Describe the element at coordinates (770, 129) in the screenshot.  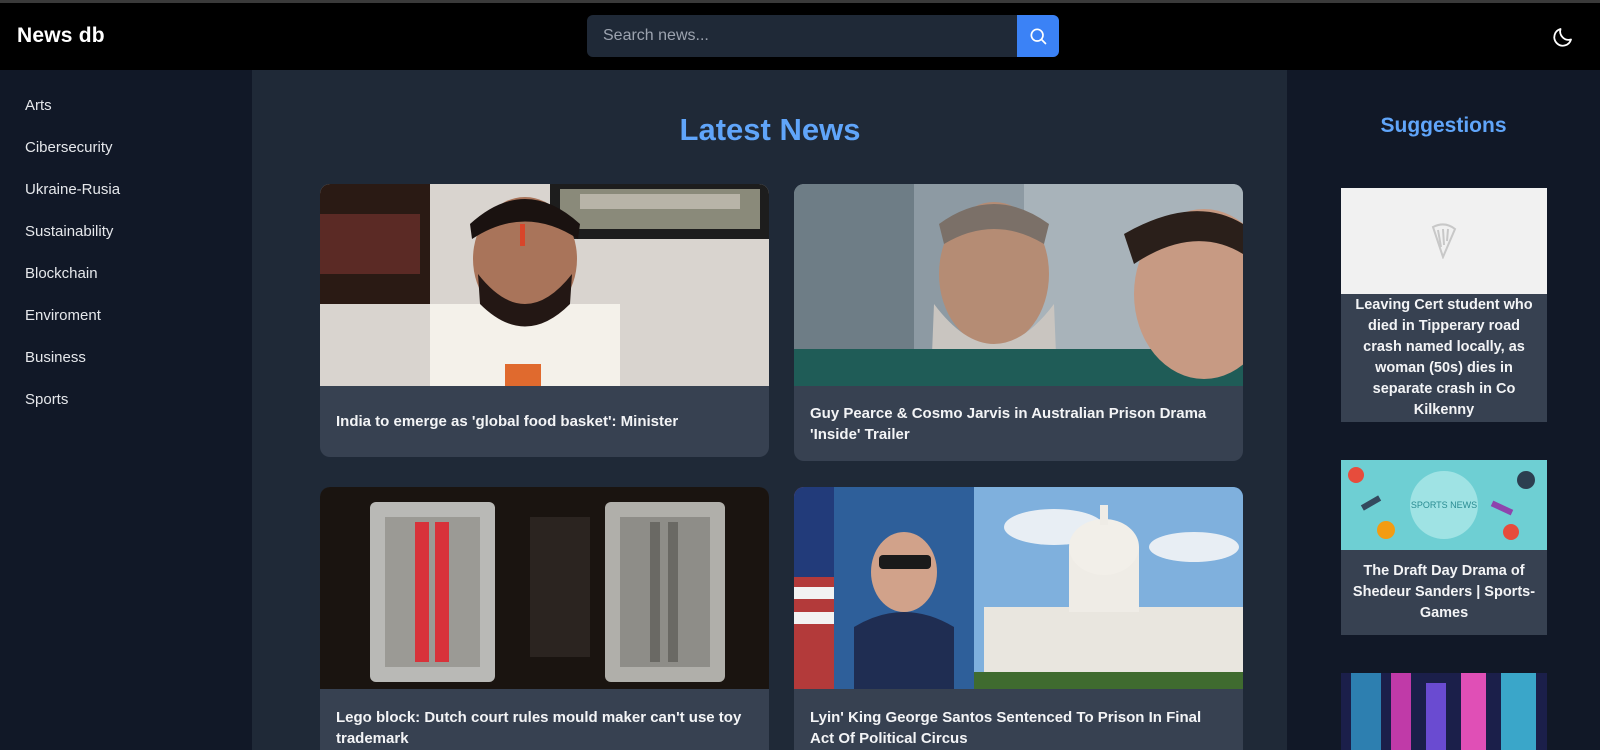
I see `page-title: Latest News` at that location.